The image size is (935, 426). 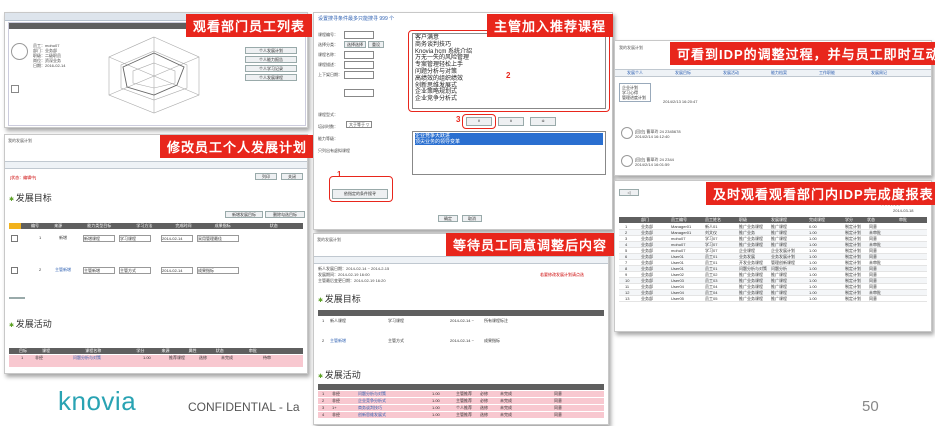 What do you see at coordinates (683, 72) in the screenshot?
I see `tab-goals: 发展目标` at bounding box center [683, 72].